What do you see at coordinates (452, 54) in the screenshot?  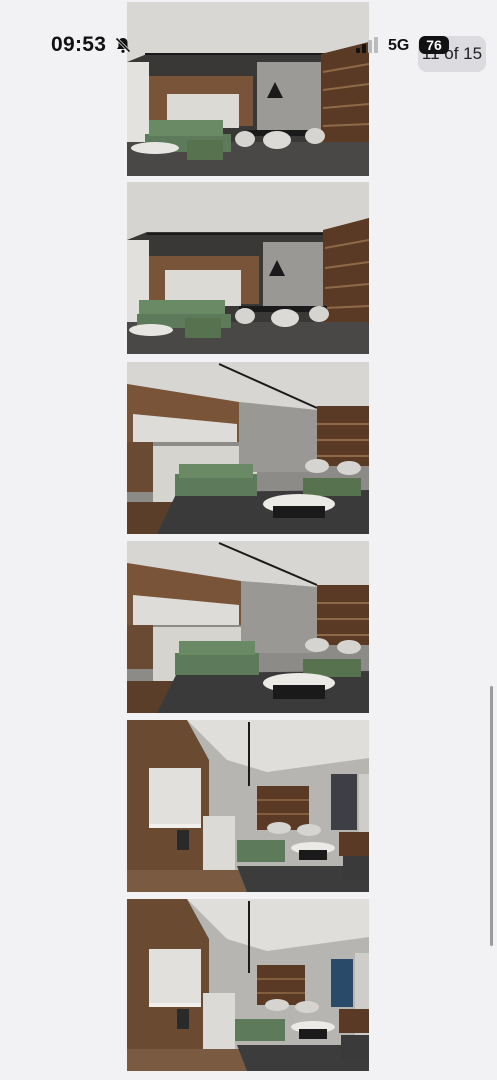 I see `page-counter: 11 of 15` at bounding box center [452, 54].